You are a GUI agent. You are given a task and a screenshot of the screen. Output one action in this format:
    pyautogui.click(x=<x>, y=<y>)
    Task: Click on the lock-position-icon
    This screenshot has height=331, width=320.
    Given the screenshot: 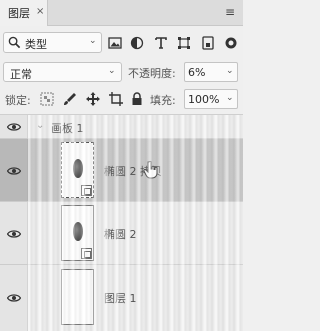 What is the action you would take?
    pyautogui.click(x=93, y=99)
    